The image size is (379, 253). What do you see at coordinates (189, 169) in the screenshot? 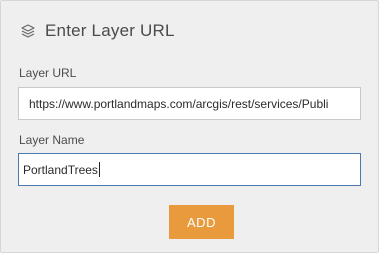
I see `layer-name-input: PortlandTrees` at bounding box center [189, 169].